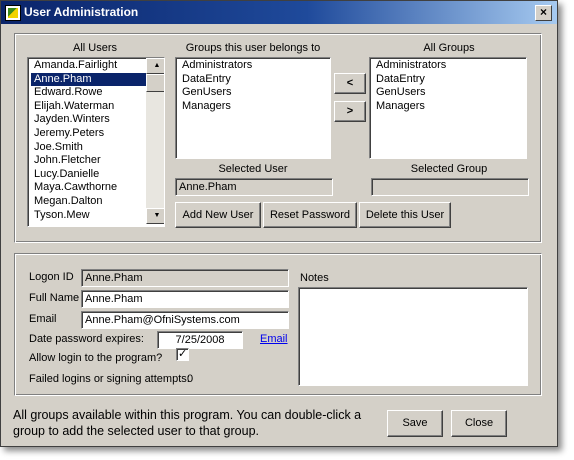  I want to click on app-logo-icon, so click(13, 13).